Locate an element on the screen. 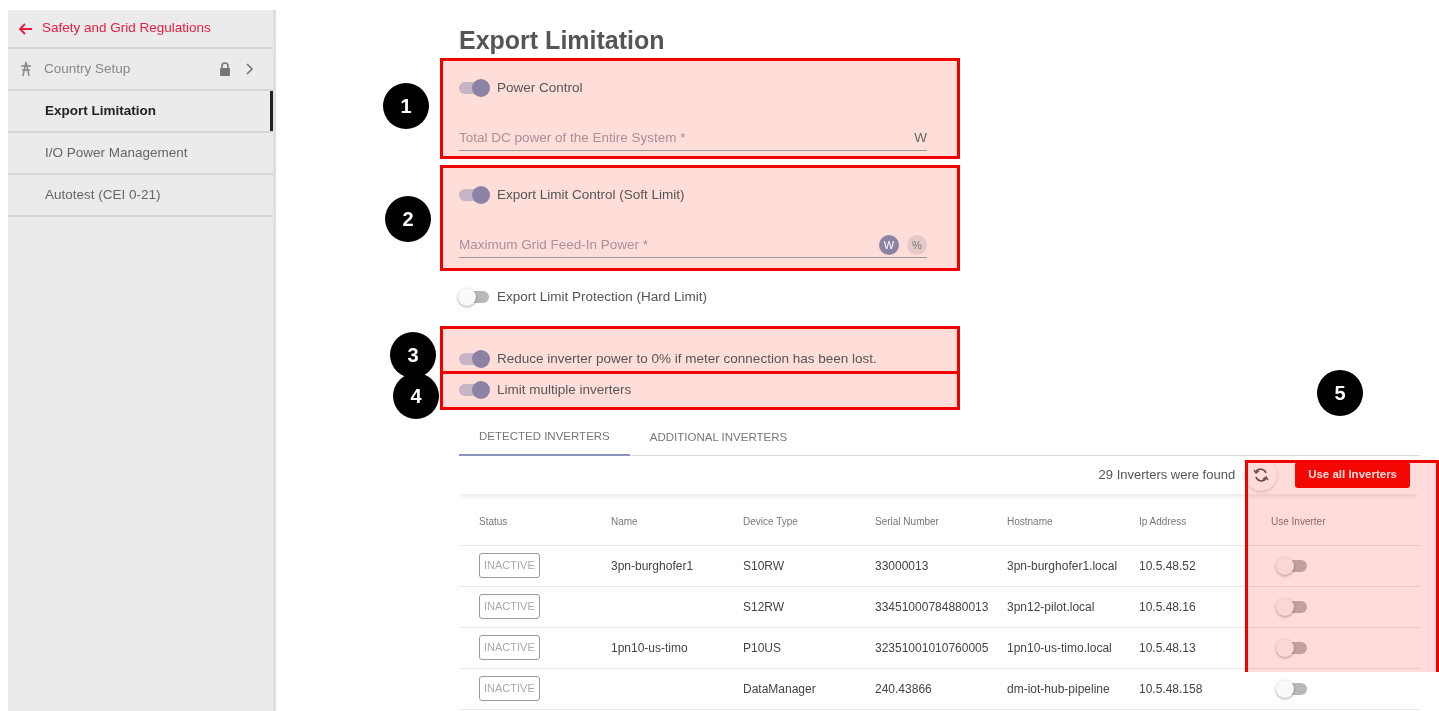 Image resolution: width=1439 pixels, height=711 pixels. unit-label: W is located at coordinates (920, 137).